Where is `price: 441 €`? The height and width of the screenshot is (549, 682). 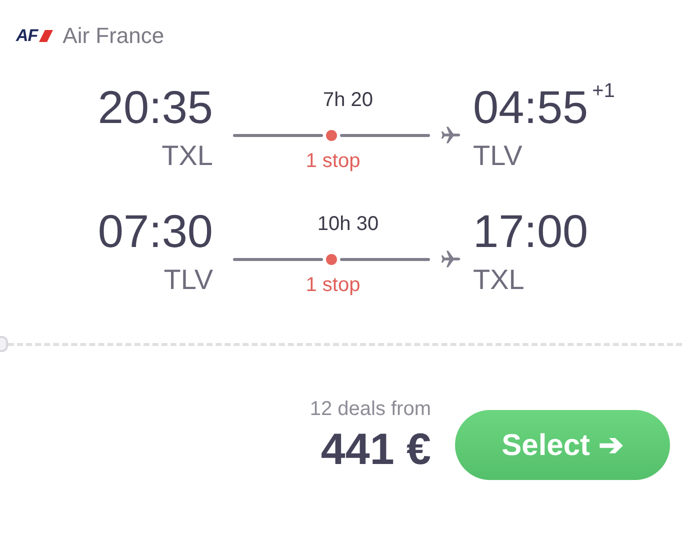 price: 441 € is located at coordinates (375, 449).